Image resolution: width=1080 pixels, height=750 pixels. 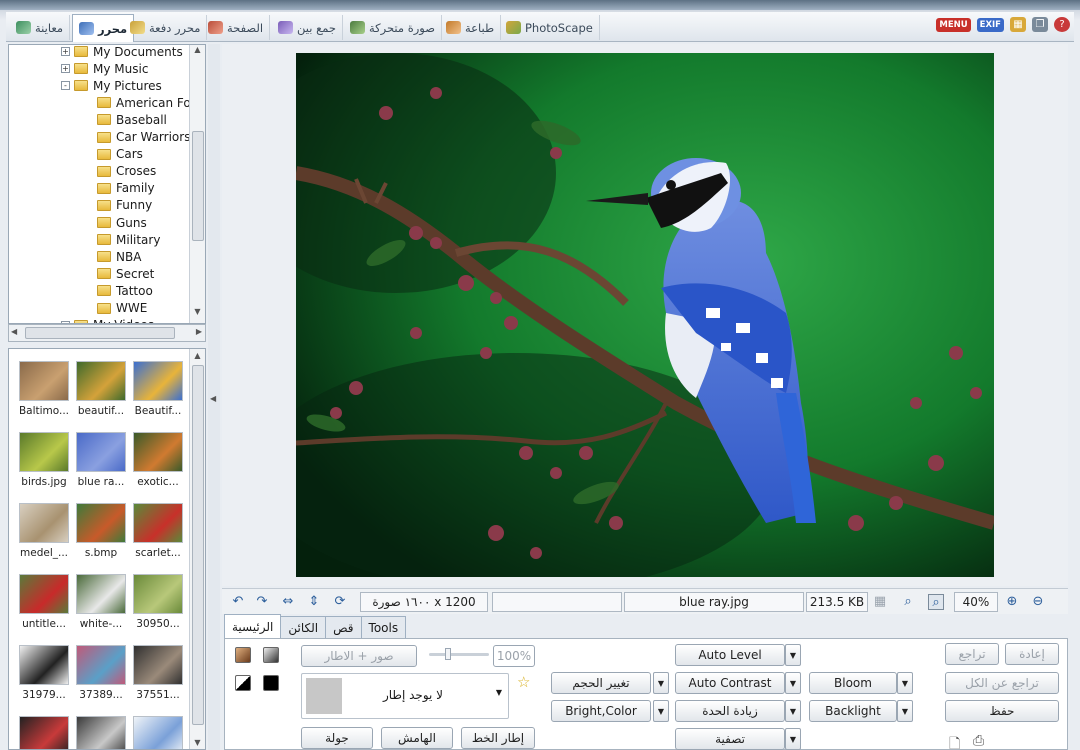 I want to click on black-white-icon, so click(x=243, y=683).